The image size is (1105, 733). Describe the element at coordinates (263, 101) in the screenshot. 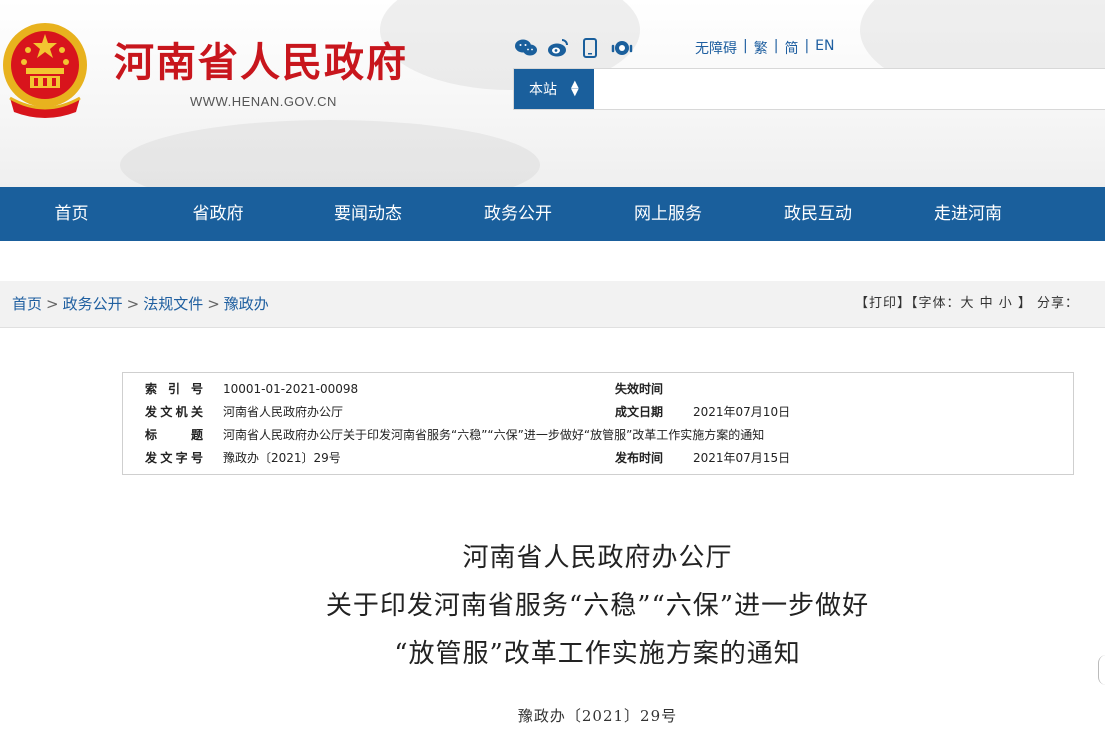

I see `site-url: WWW.HENAN.GOV.CN` at that location.